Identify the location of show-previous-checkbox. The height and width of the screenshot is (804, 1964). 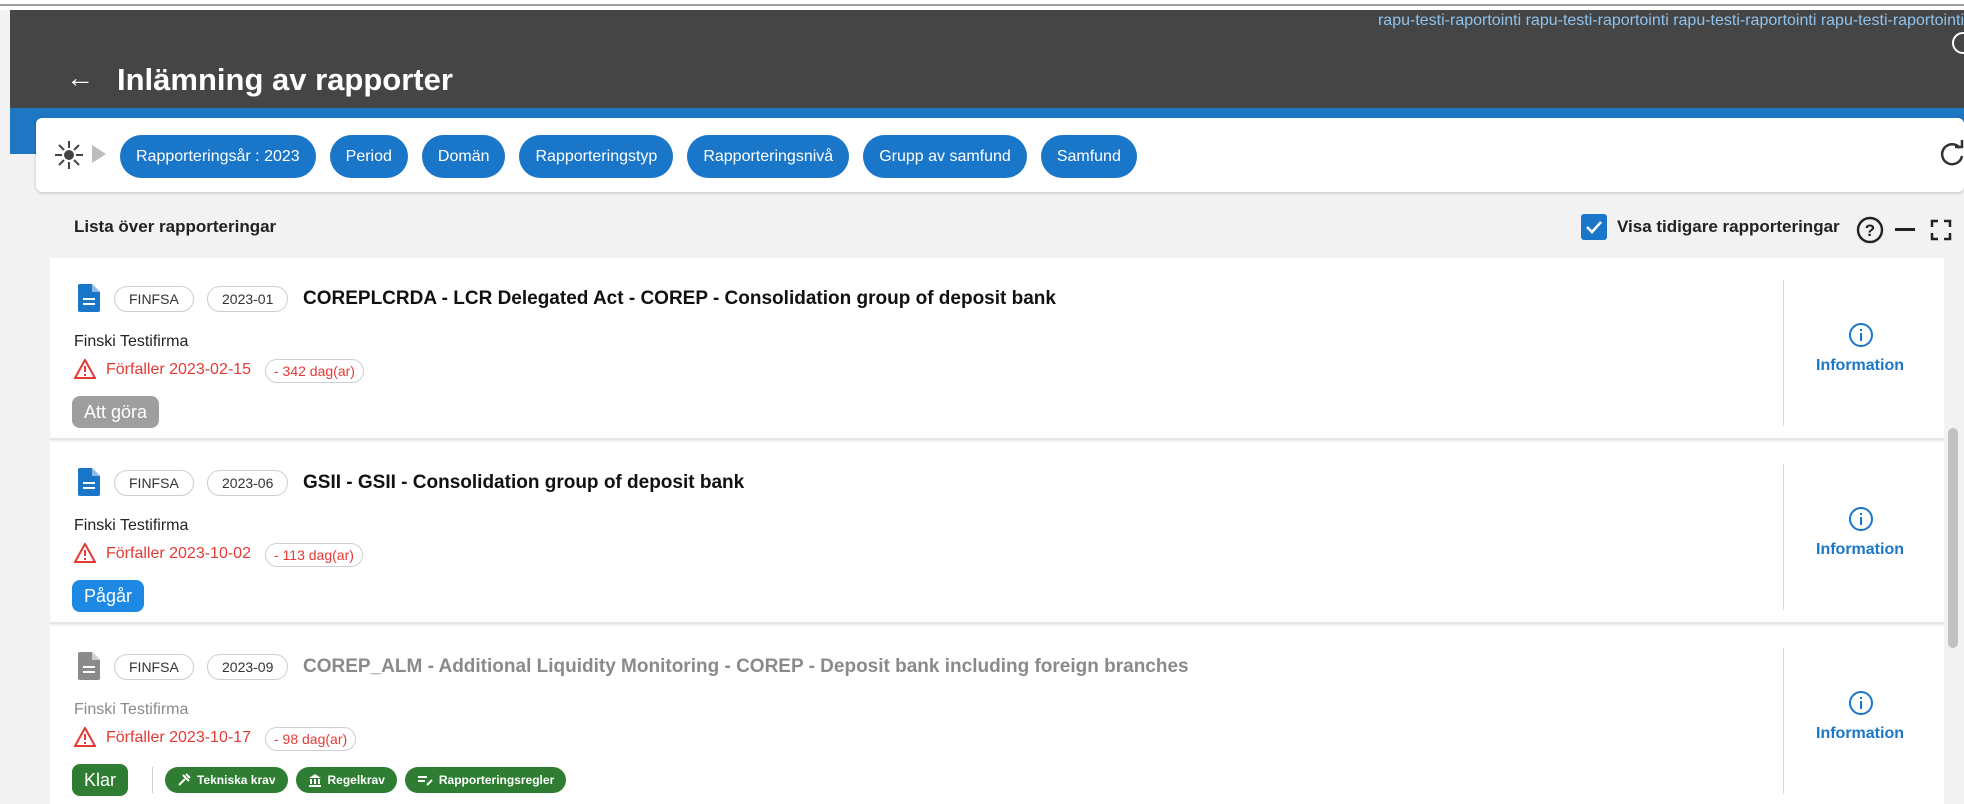
(1594, 227).